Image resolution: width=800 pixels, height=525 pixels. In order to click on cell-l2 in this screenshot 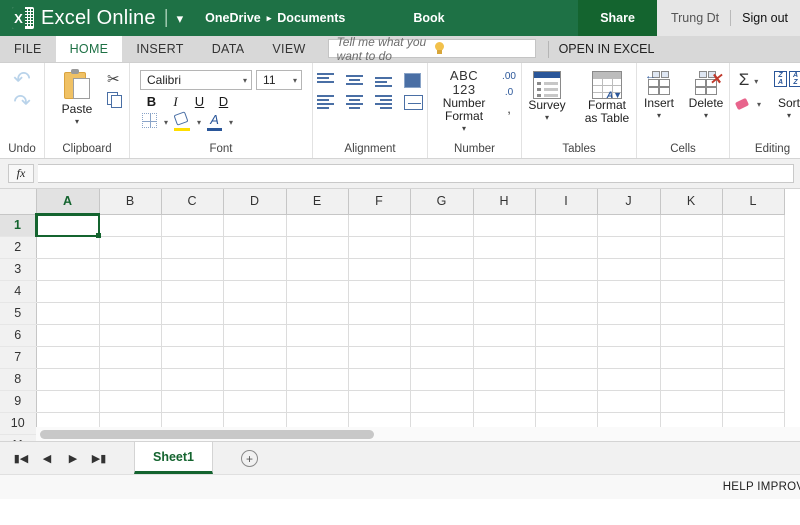, I will do `click(753, 247)`.